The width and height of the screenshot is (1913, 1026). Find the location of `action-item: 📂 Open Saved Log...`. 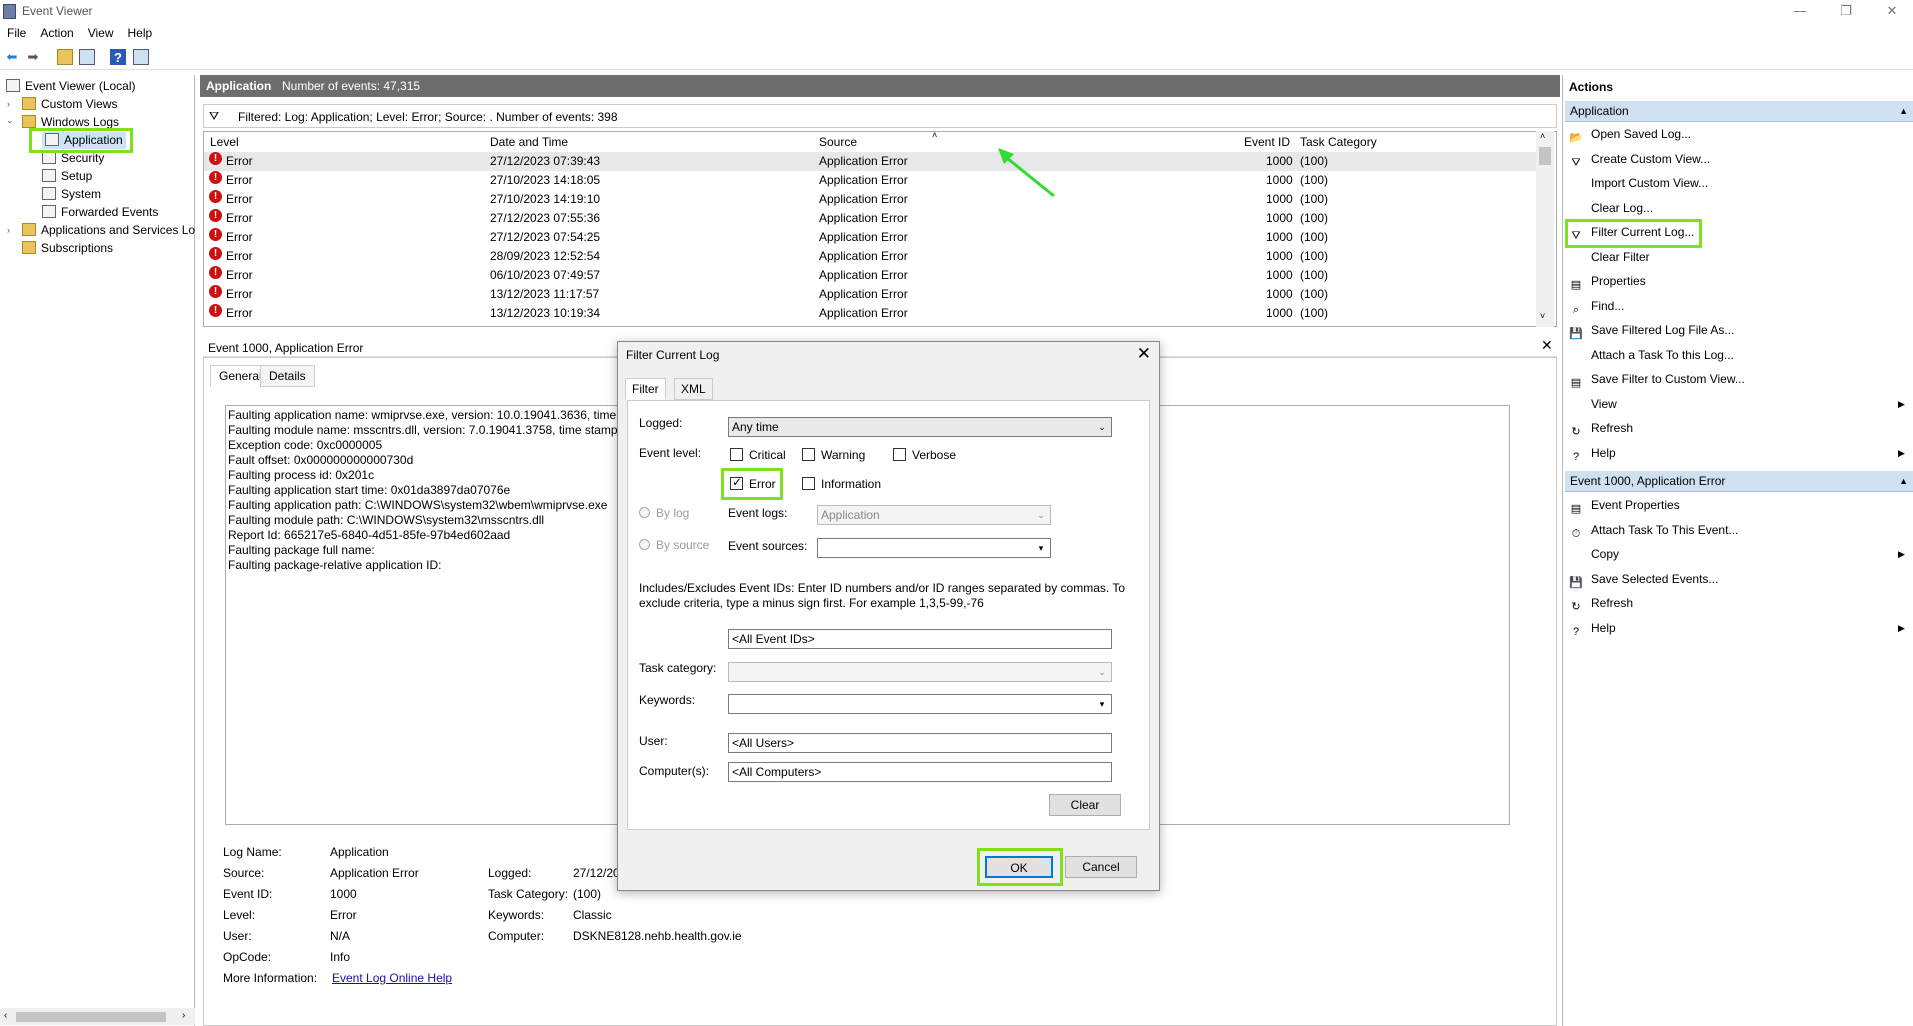

action-item: 📂 Open Saved Log... is located at coordinates (1630, 134).